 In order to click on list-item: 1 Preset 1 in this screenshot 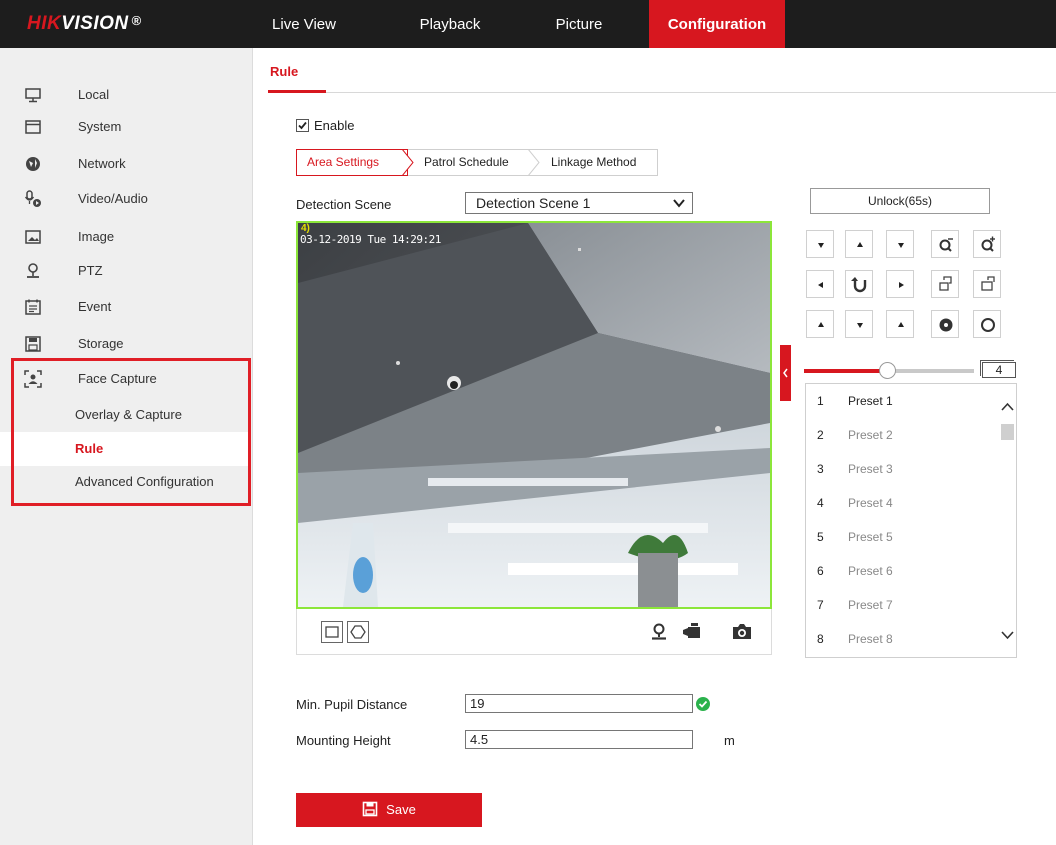, I will do `click(903, 401)`.